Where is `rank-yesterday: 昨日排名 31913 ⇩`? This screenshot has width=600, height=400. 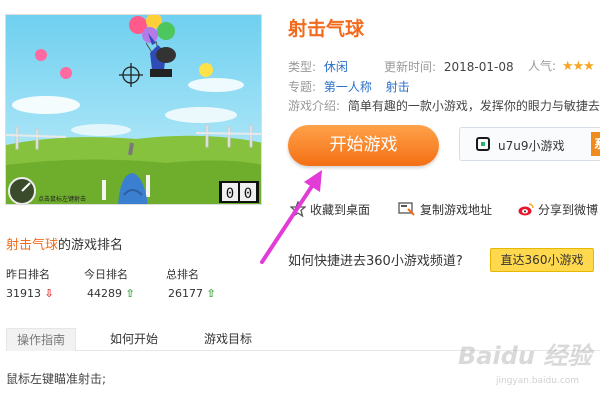
rank-yesterday: 昨日排名 31913 ⇩ is located at coordinates (30, 283).